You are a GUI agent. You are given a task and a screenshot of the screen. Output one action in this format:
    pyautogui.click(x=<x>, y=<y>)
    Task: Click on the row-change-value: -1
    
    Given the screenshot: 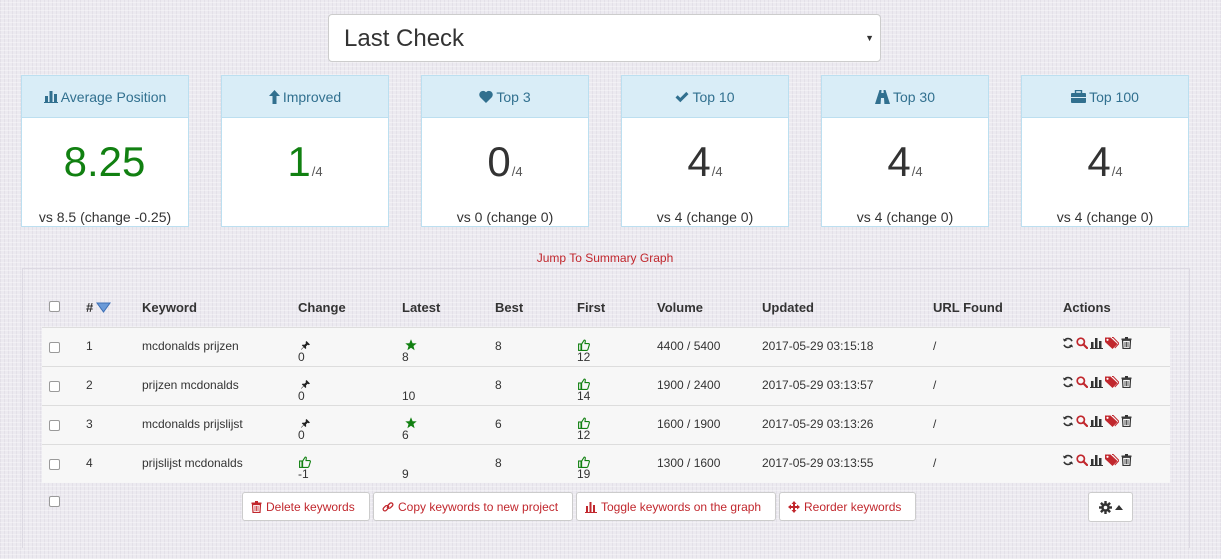 What is the action you would take?
    pyautogui.click(x=303, y=474)
    